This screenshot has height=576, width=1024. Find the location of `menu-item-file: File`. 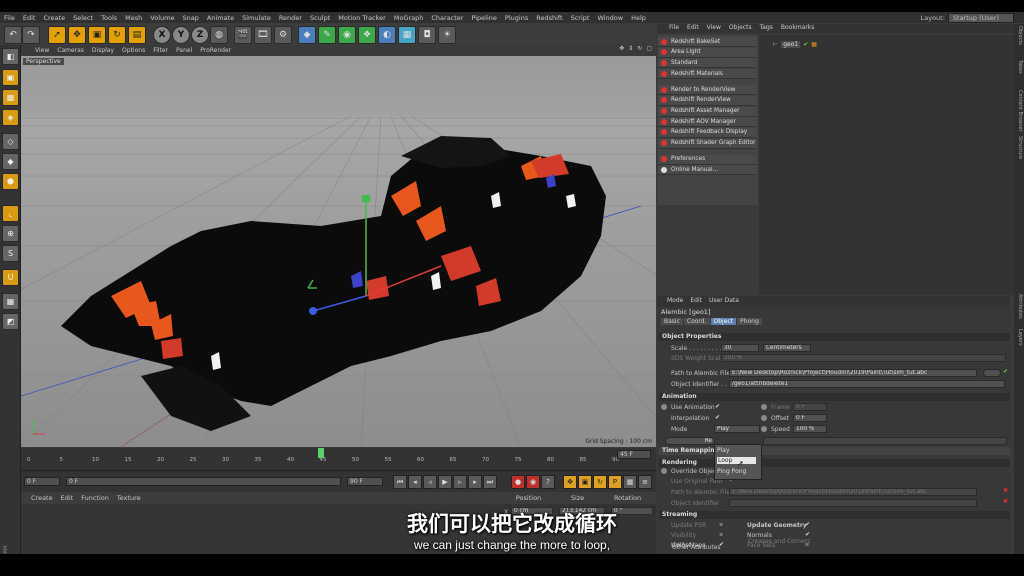

menu-item-file: File is located at coordinates (9, 18).